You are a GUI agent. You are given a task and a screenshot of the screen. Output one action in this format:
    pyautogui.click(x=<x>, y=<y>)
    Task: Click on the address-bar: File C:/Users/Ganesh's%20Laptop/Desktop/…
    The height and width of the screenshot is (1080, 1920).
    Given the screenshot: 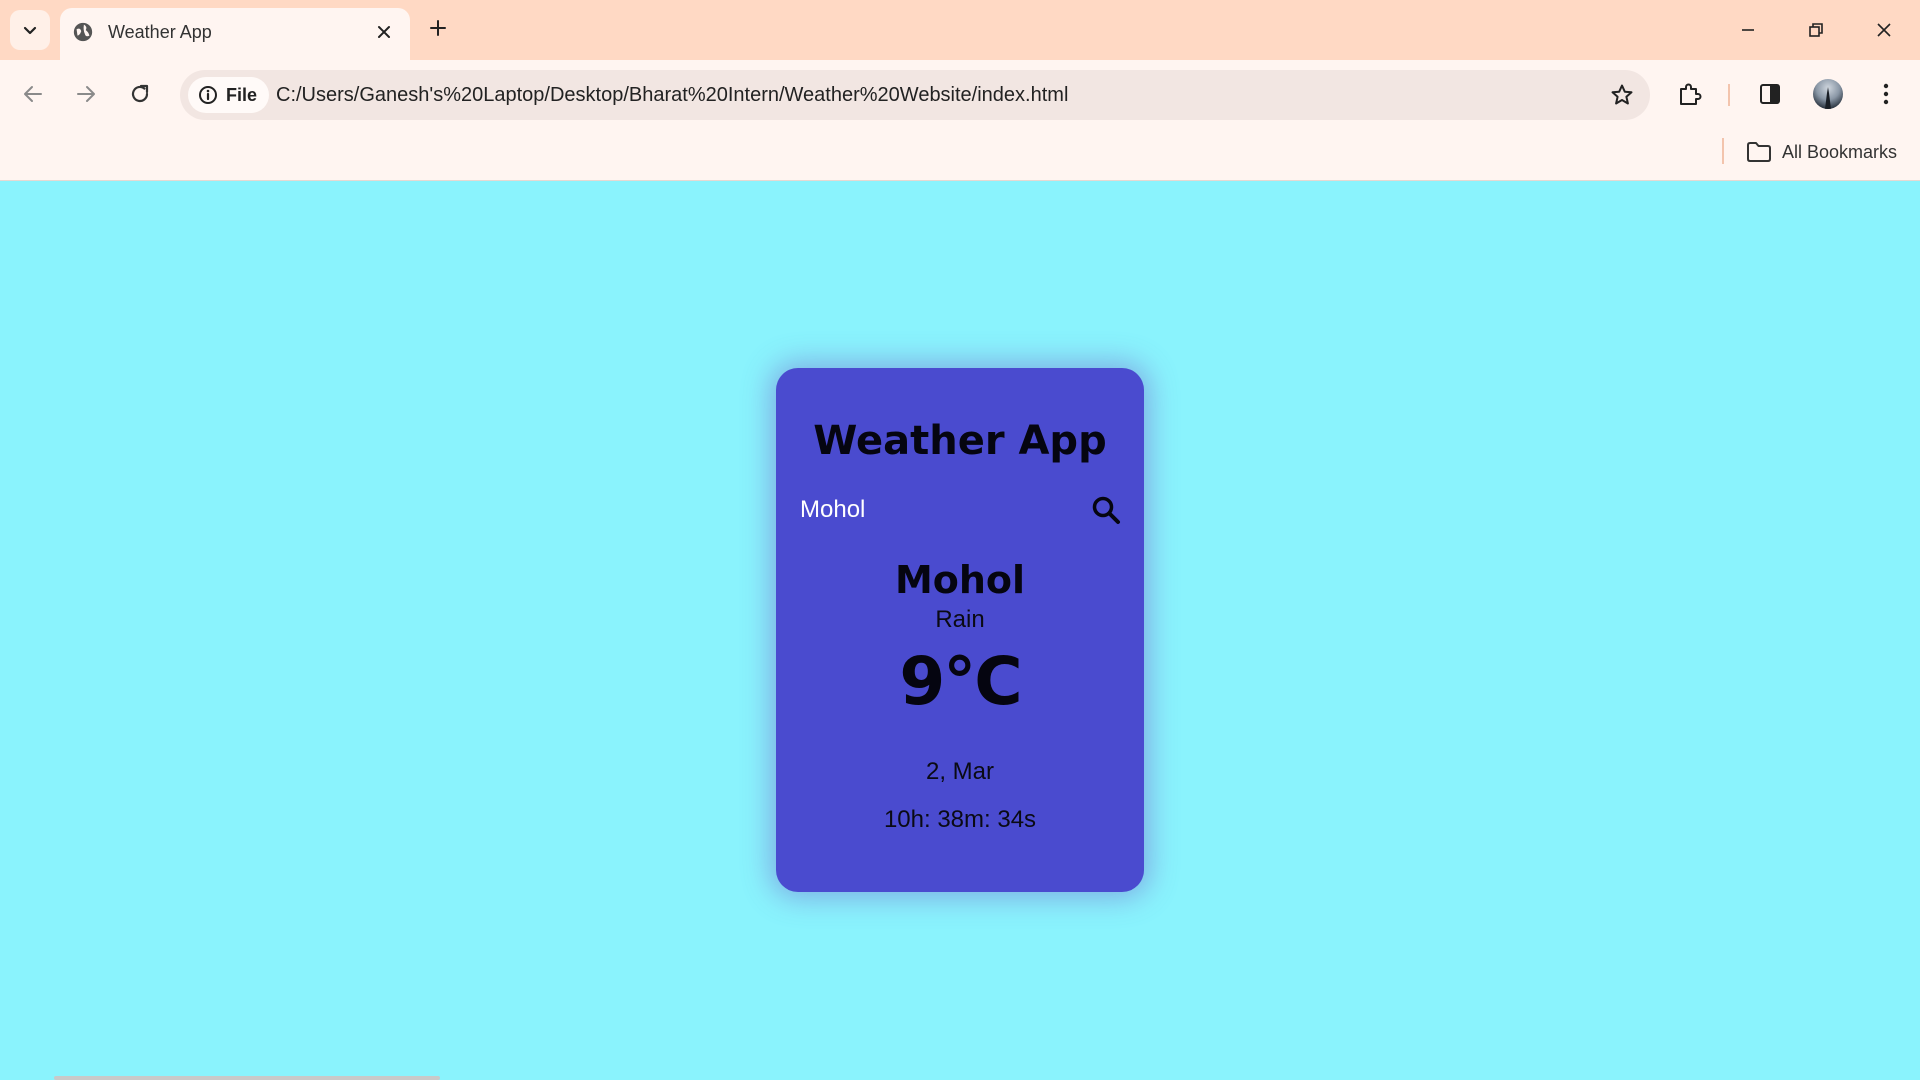 What is the action you would take?
    pyautogui.click(x=915, y=95)
    